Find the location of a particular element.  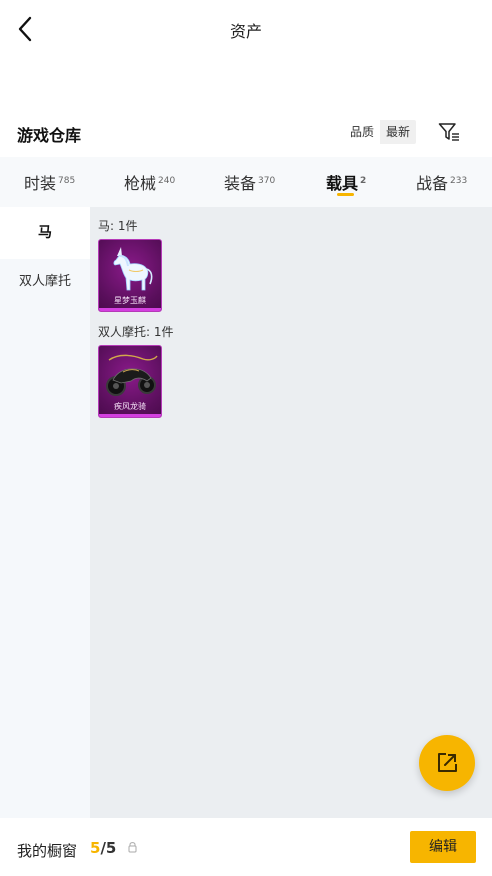

share-button is located at coordinates (447, 763).